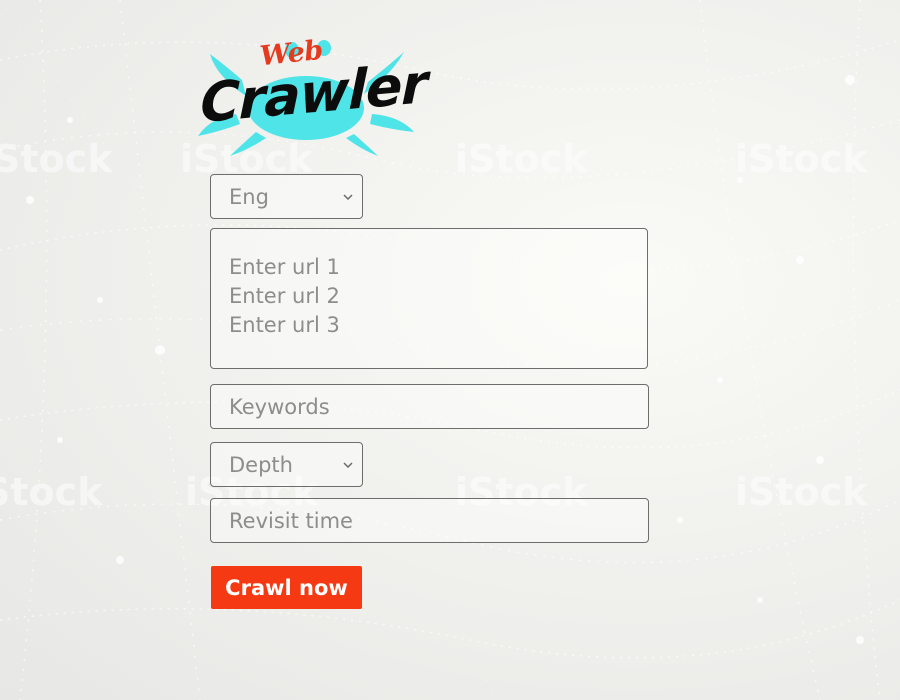 This screenshot has width=900, height=700. Describe the element at coordinates (284, 325) in the screenshot. I see `url-placeholder-line: Enter url 3` at that location.